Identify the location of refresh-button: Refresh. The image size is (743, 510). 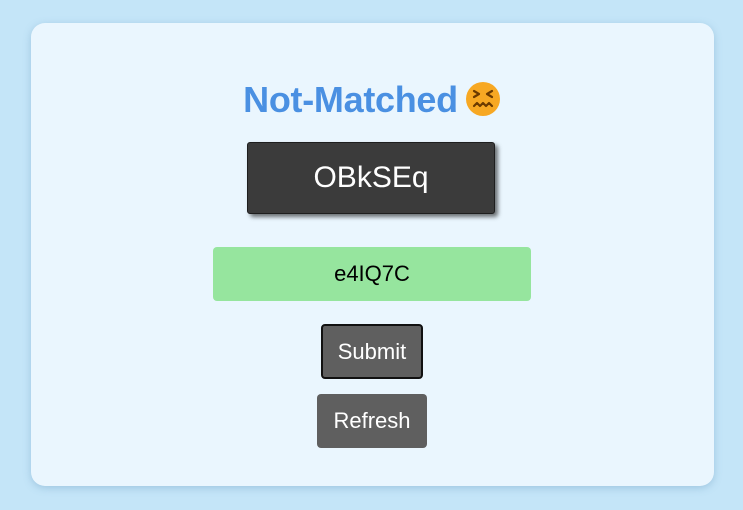
(372, 421).